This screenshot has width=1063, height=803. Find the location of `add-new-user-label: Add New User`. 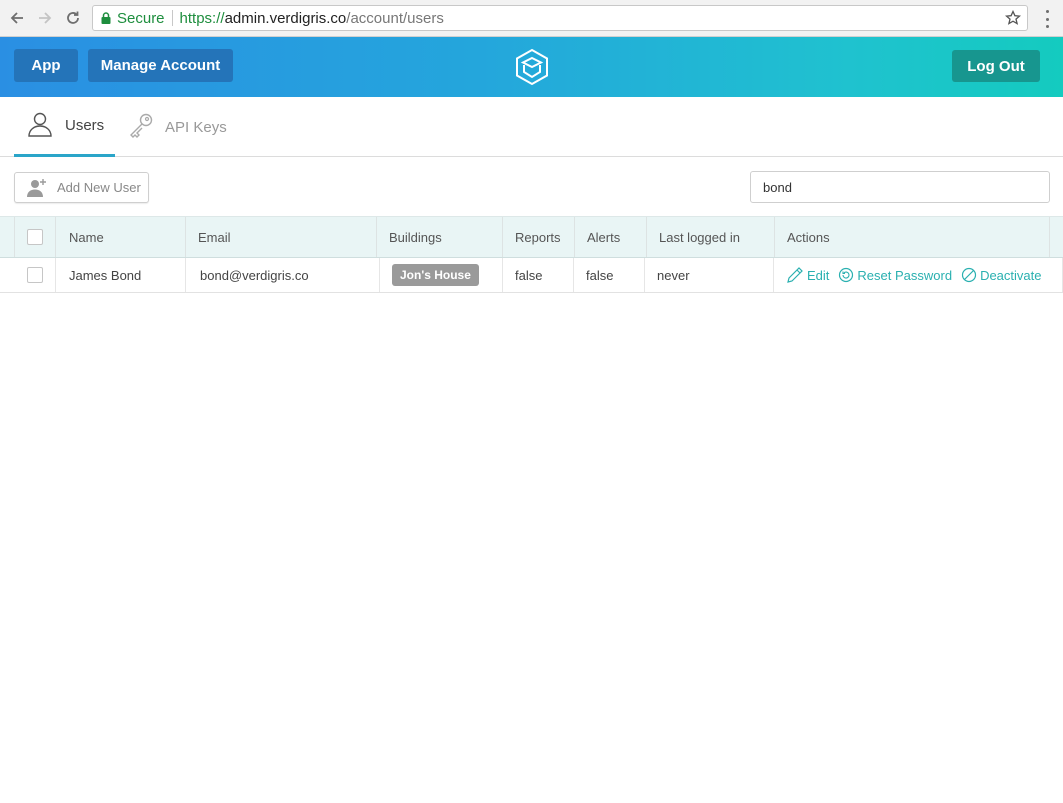

add-new-user-label: Add New User is located at coordinates (99, 187).